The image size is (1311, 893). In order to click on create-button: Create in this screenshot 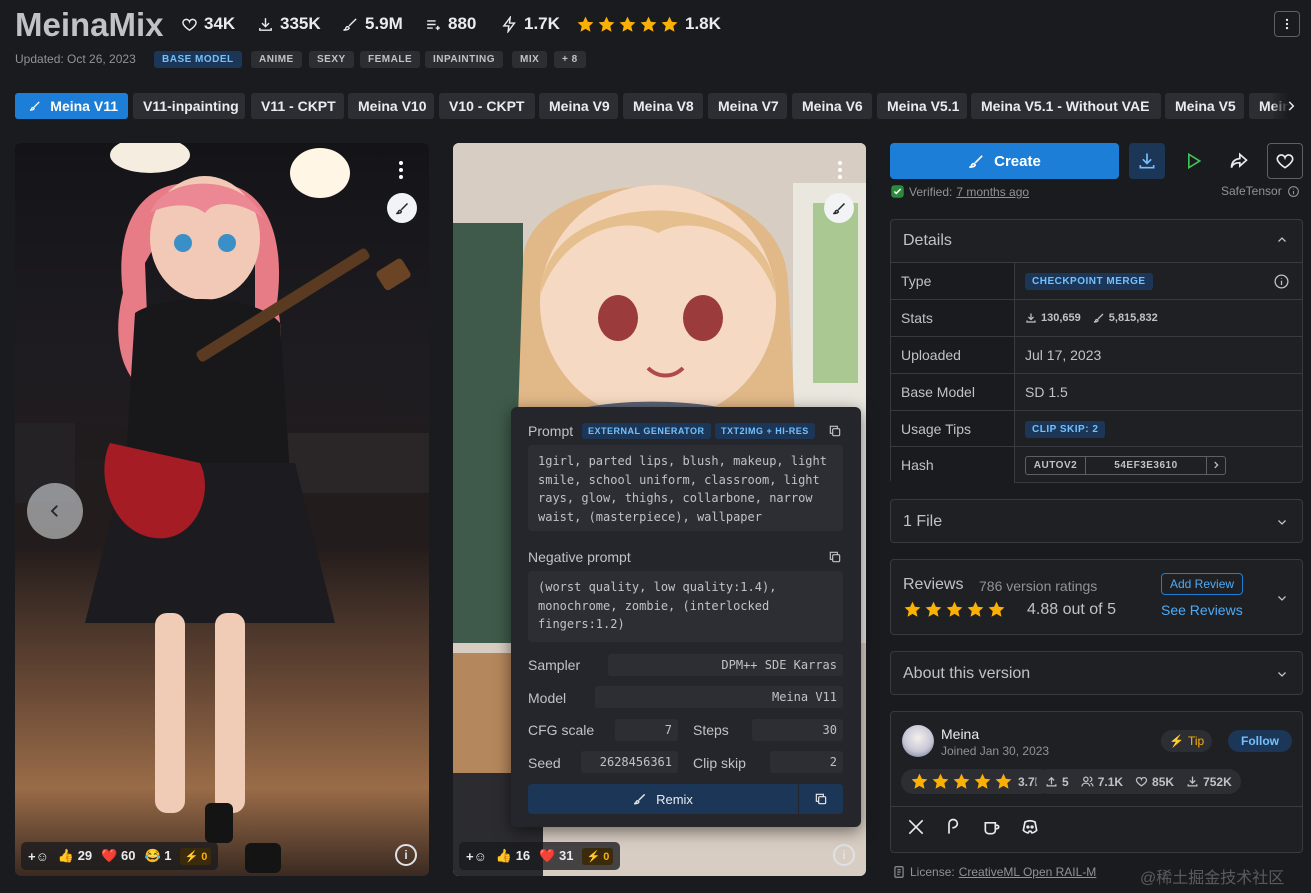, I will do `click(1004, 161)`.